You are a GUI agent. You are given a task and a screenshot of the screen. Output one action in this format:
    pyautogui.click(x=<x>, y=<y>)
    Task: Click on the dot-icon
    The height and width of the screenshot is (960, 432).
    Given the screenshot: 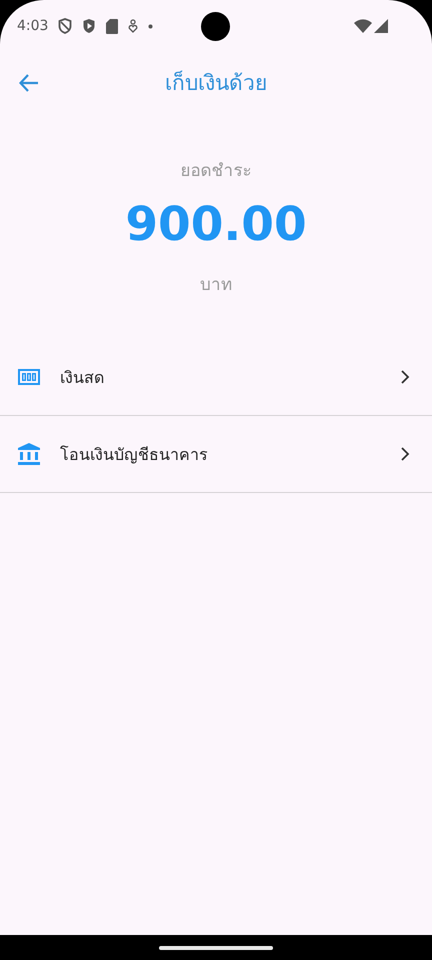 What is the action you would take?
    pyautogui.click(x=151, y=26)
    